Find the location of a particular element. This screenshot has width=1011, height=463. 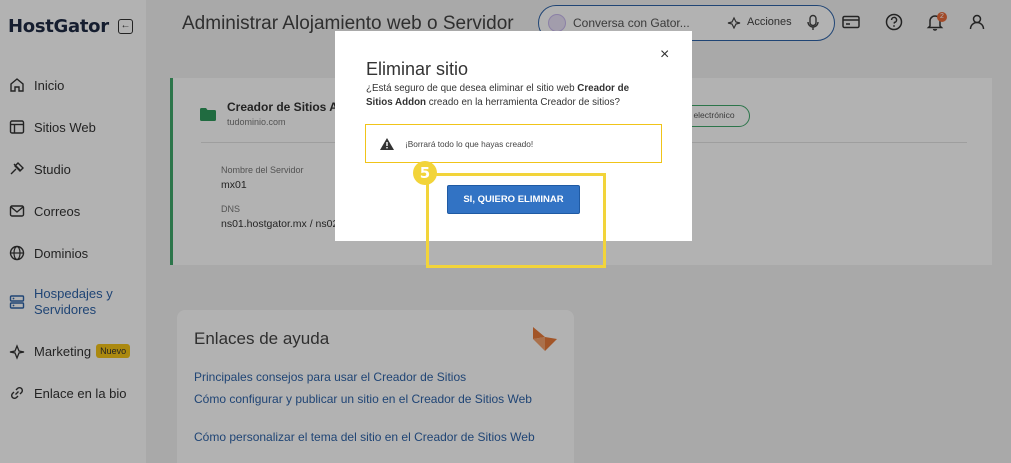

modal-title: Eliminar sitio is located at coordinates (417, 69).